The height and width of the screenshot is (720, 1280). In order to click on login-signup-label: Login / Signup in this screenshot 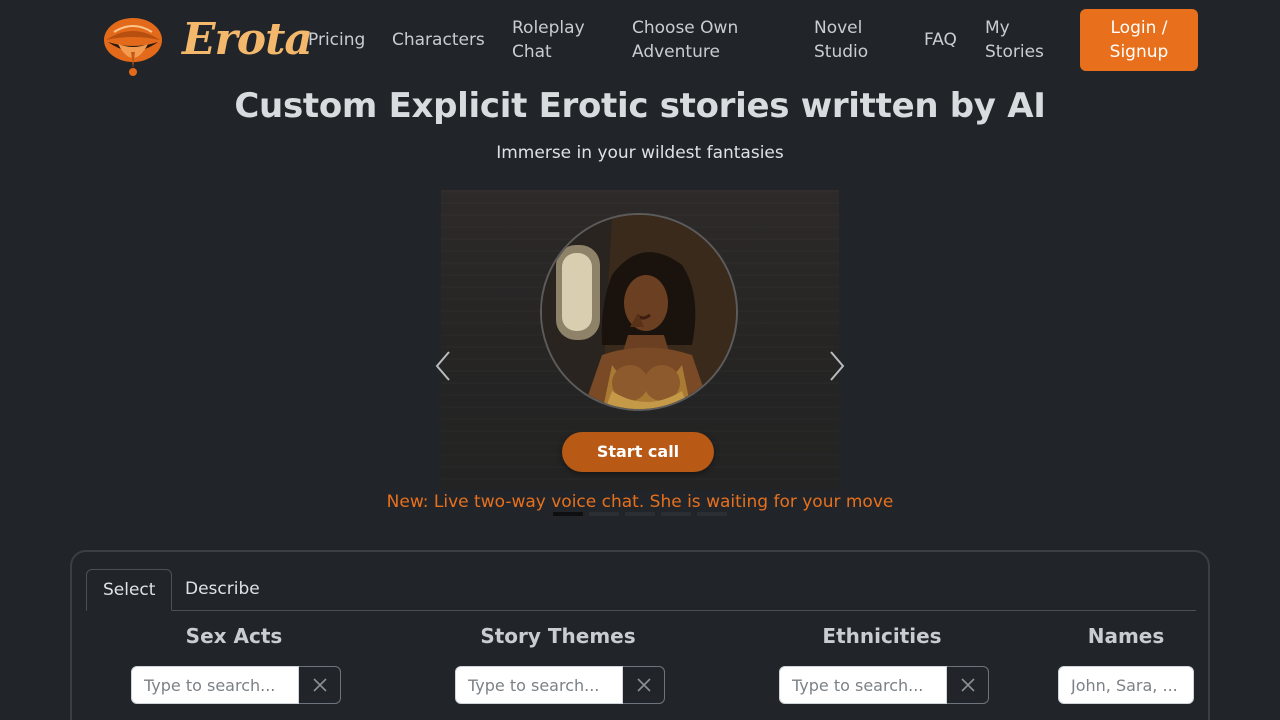, I will do `click(1139, 40)`.